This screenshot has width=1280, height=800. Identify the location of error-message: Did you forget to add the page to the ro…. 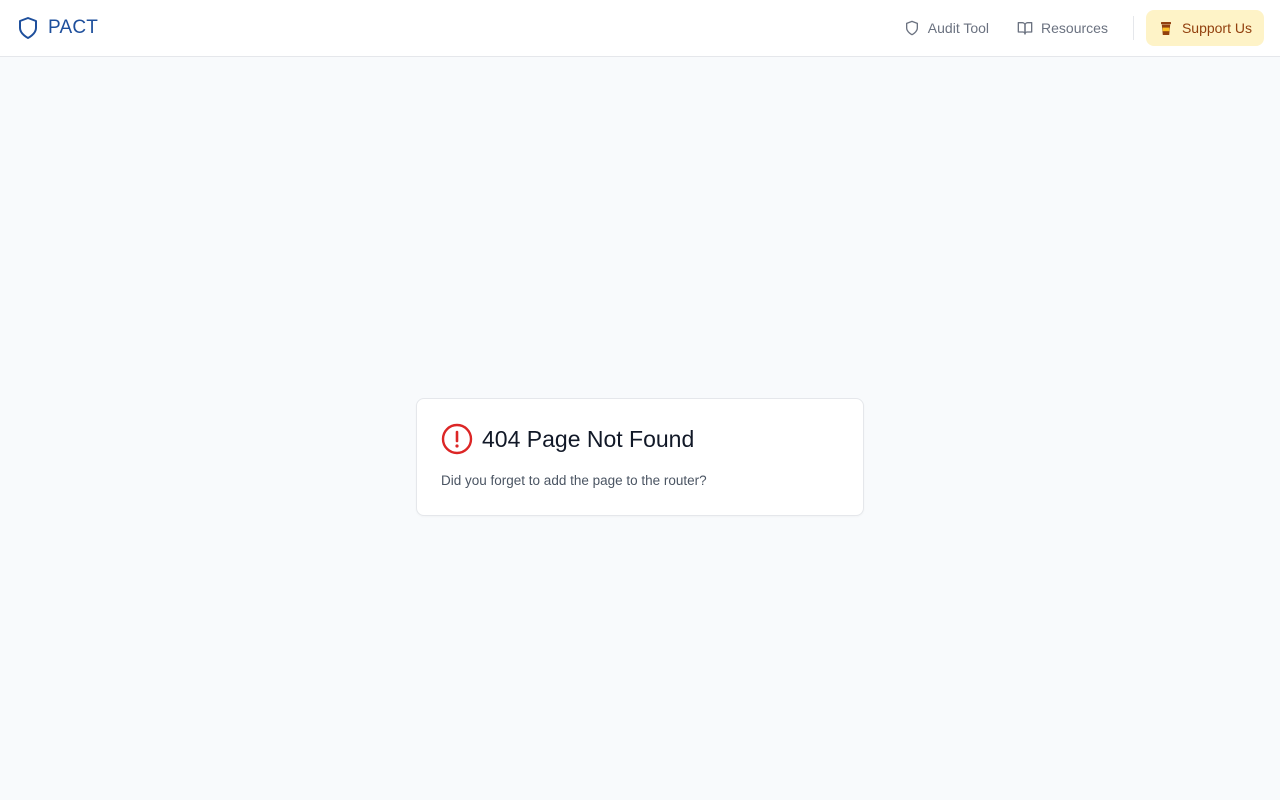
(574, 480).